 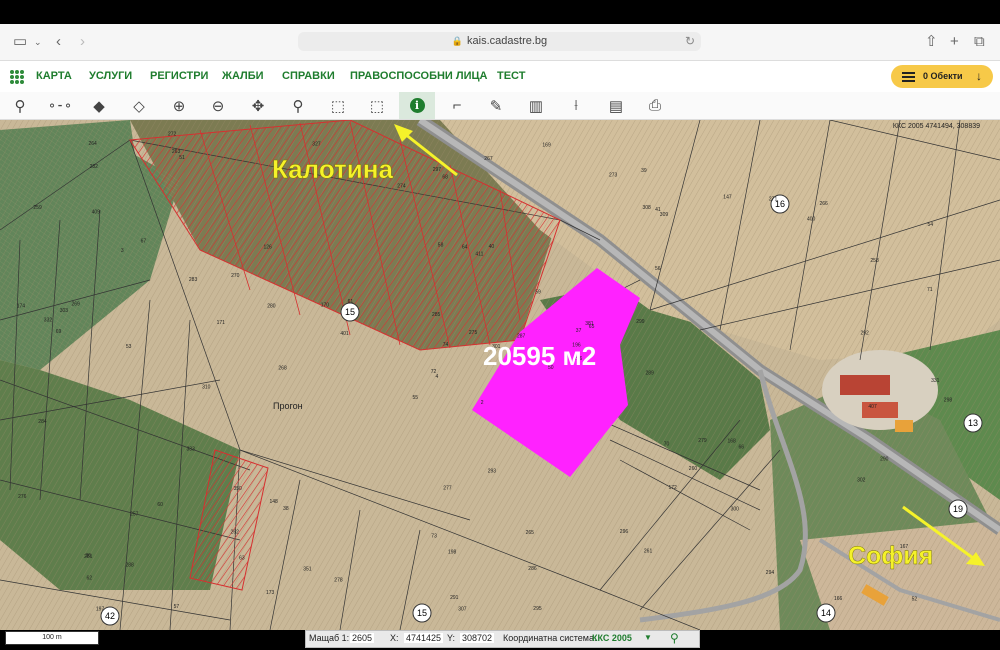 I want to click on parcel-number: 351, so click(x=307, y=570).